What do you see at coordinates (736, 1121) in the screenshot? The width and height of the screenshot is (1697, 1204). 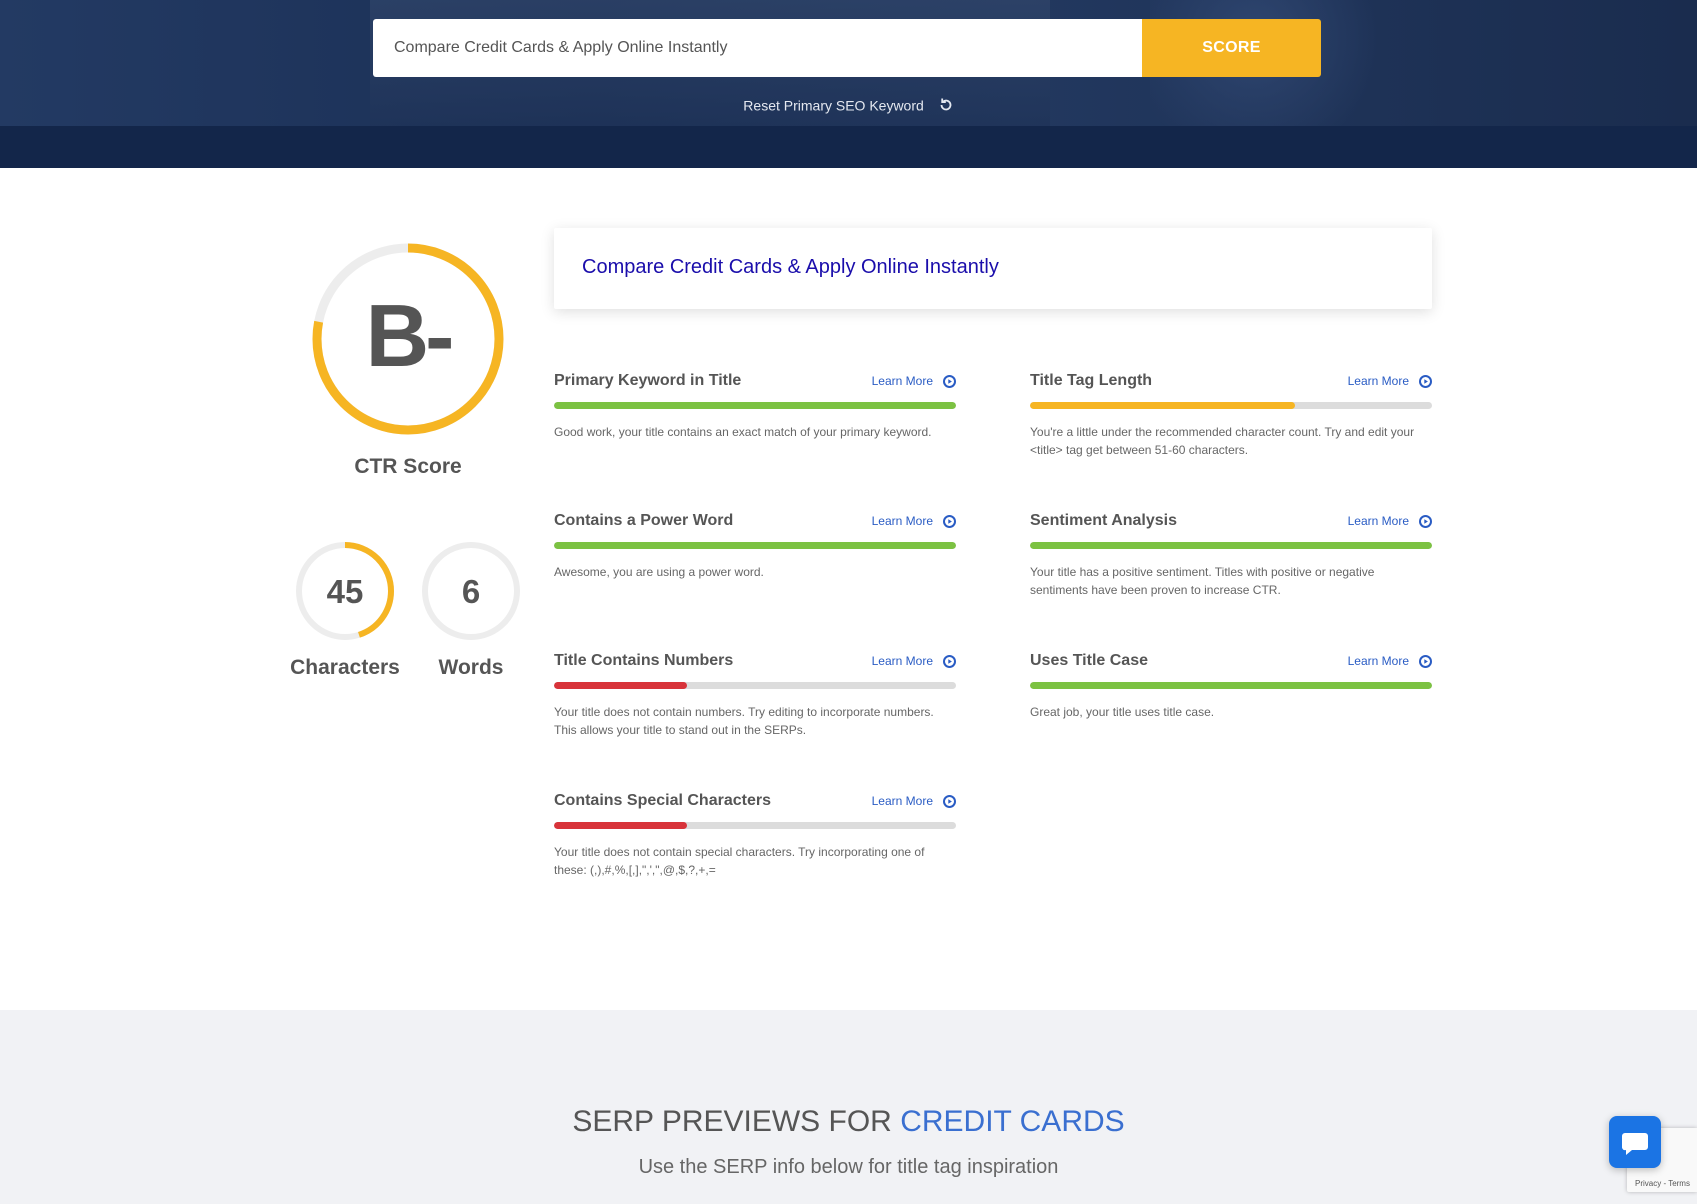 I see `serp-heading-prefix: SERP PREVIEWS FOR` at bounding box center [736, 1121].